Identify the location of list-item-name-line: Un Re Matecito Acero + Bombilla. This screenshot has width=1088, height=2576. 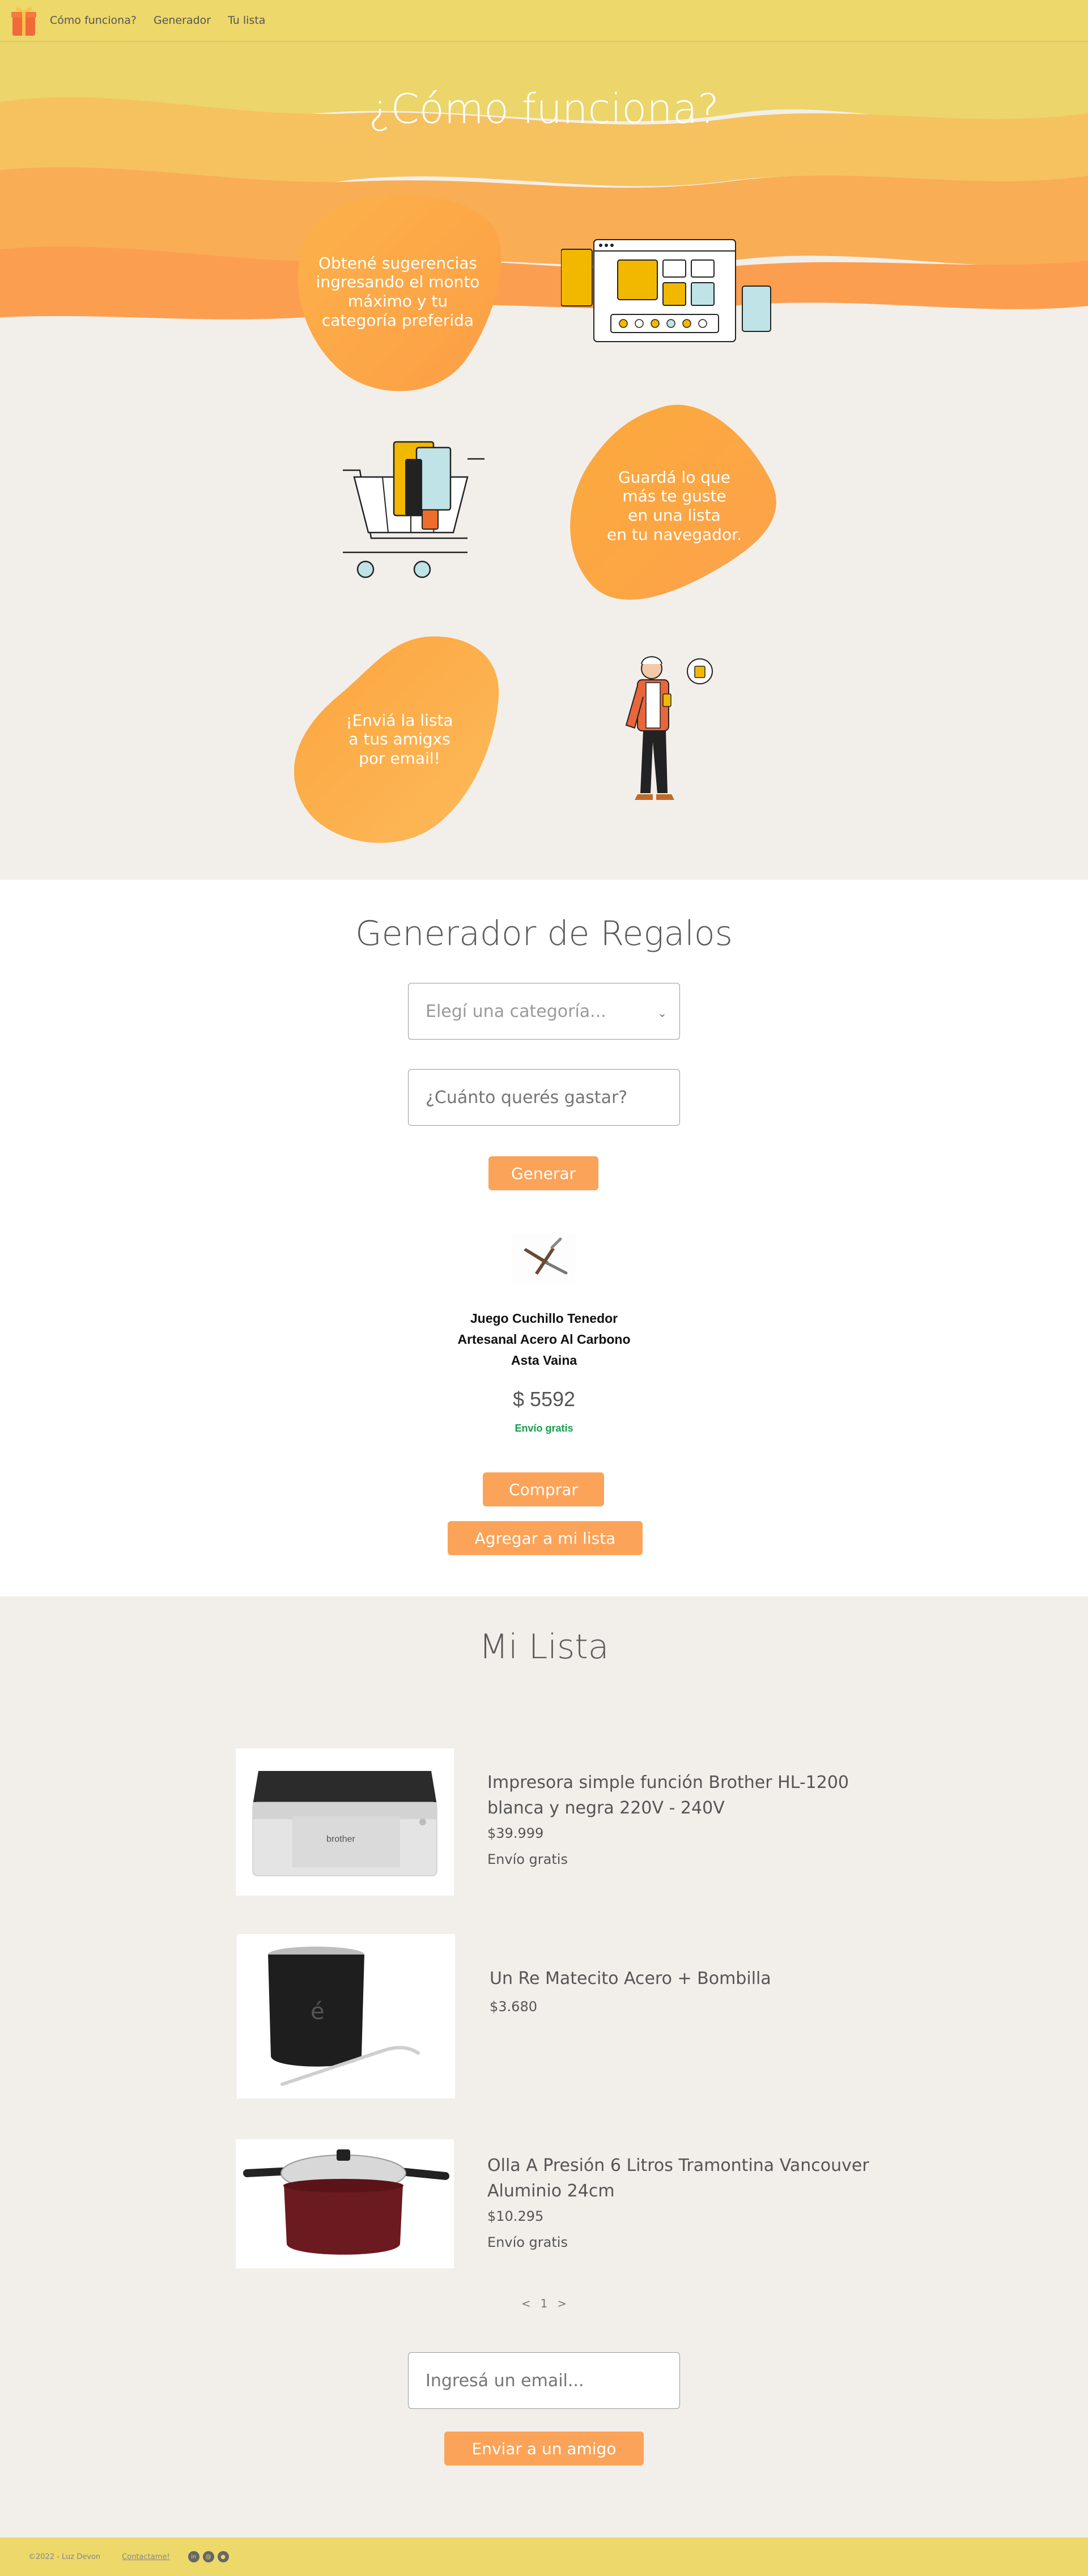
(630, 1979).